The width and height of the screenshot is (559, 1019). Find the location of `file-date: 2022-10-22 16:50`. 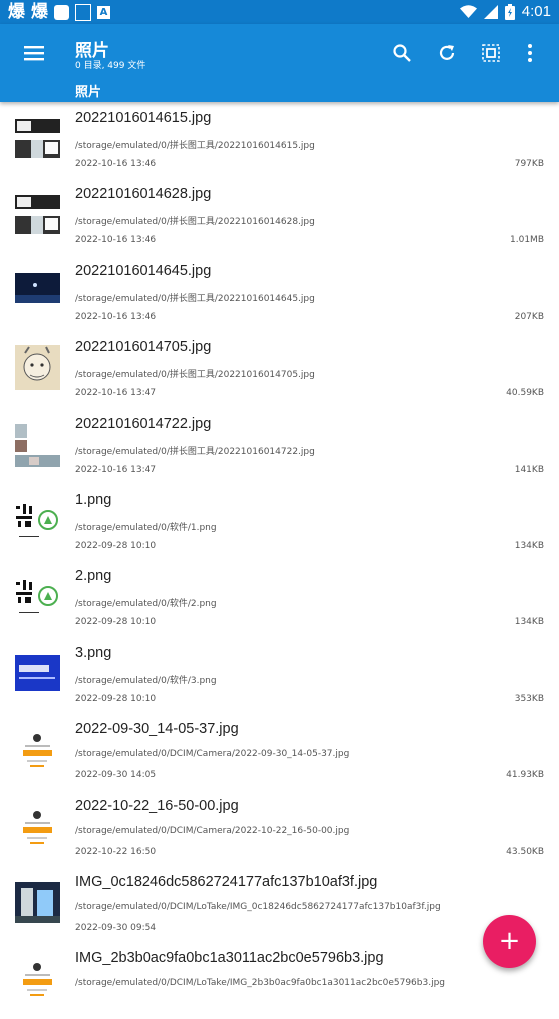

file-date: 2022-10-22 16:50 is located at coordinates (116, 851).